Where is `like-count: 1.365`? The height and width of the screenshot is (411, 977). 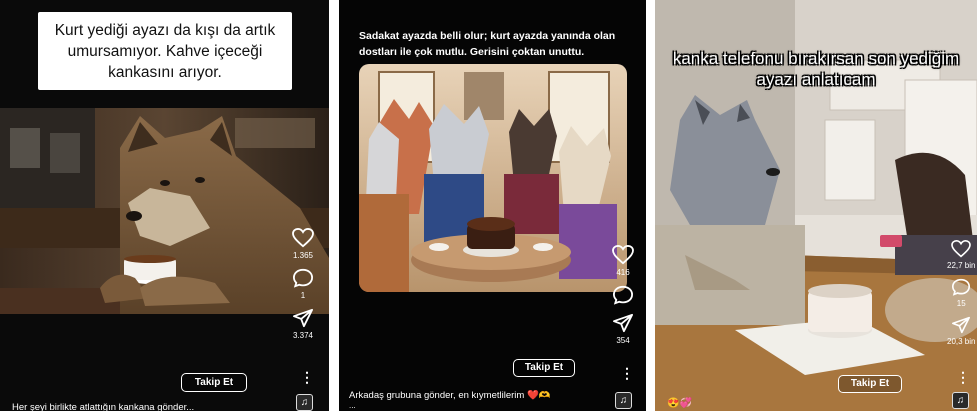
like-count: 1.365 is located at coordinates (303, 255).